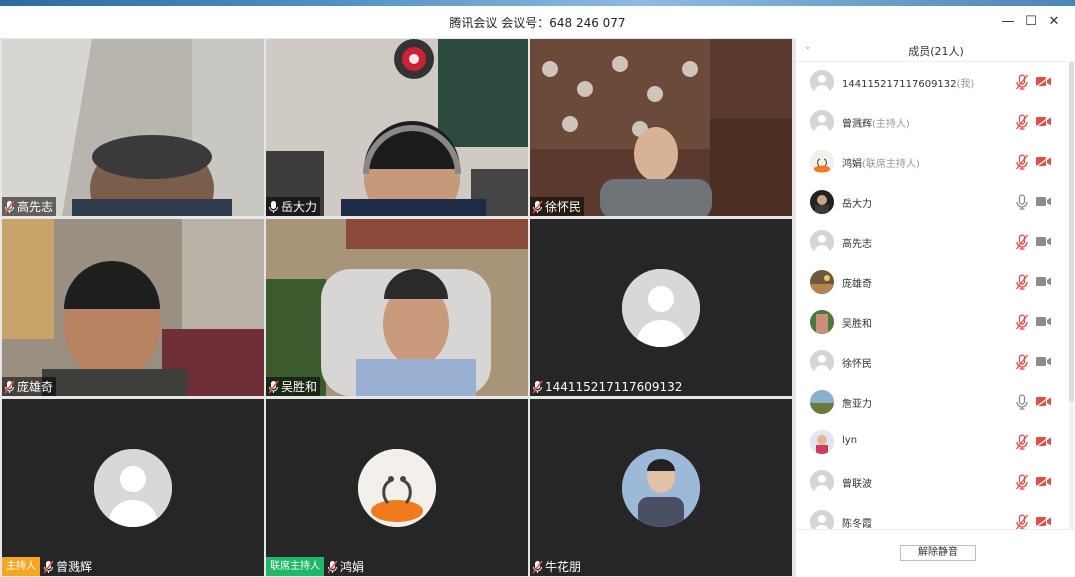 This screenshot has width=1075, height=577. Describe the element at coordinates (1071, 232) in the screenshot. I see `scrollbar-thumb` at that location.